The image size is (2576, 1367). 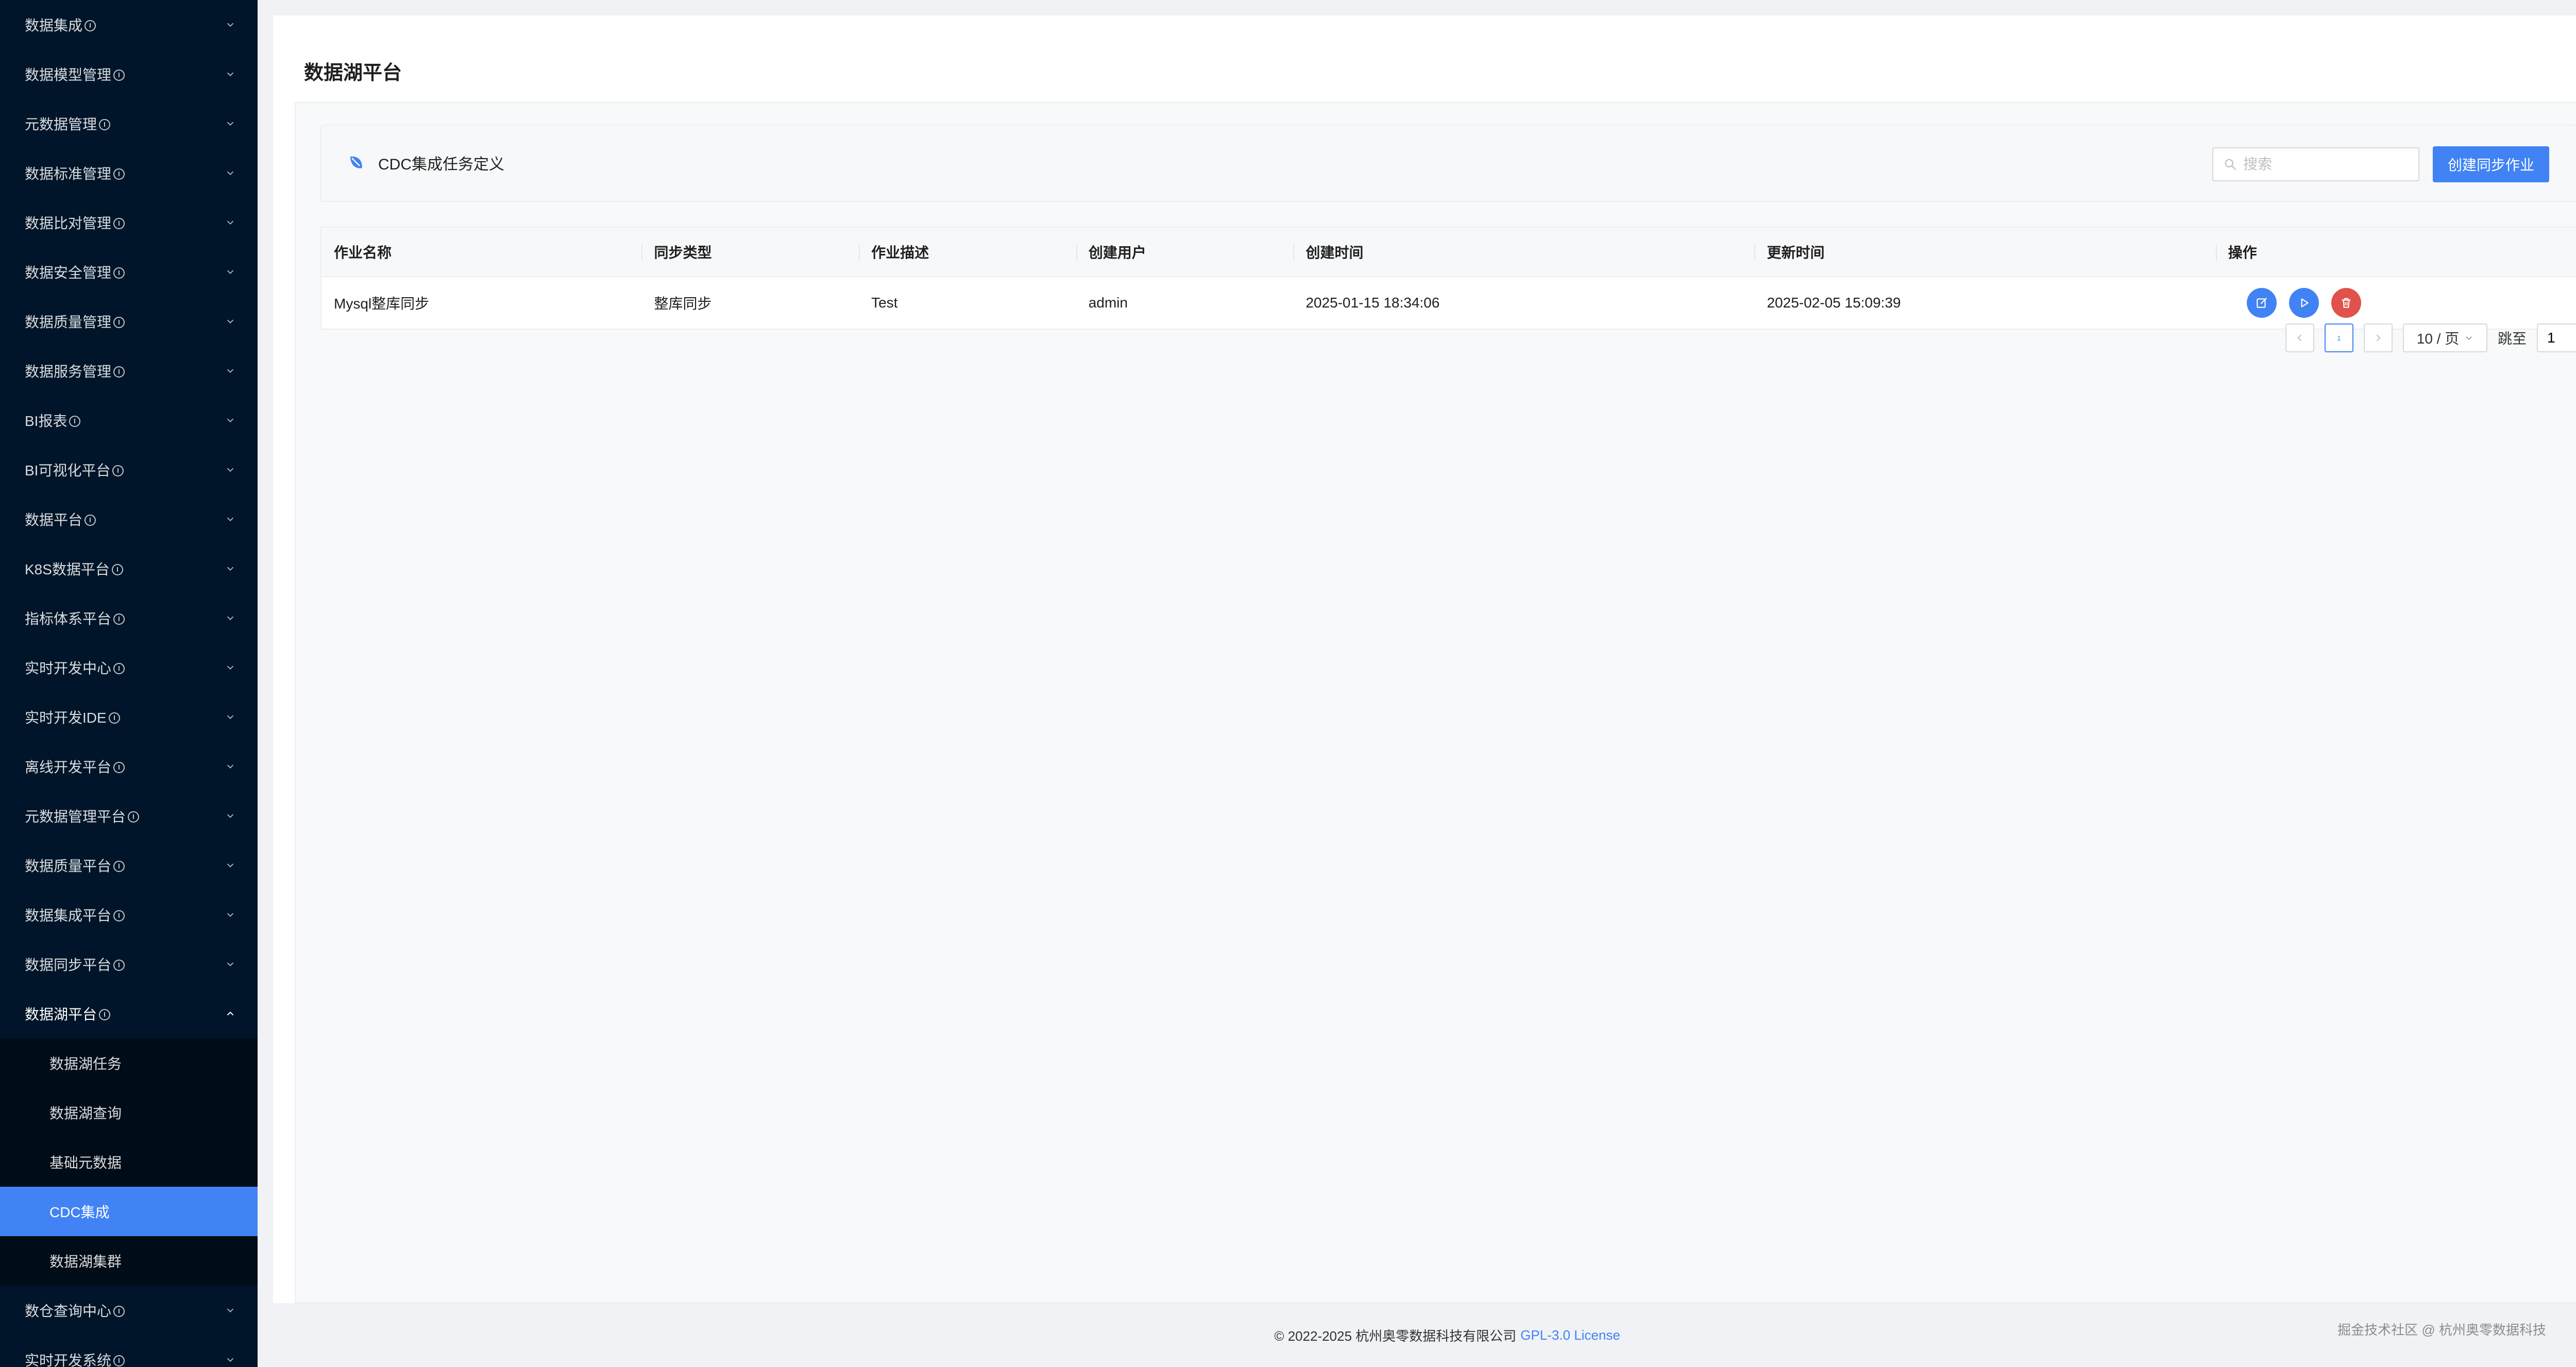 I want to click on sidebar-menu-item: BI可视化平台, so click(x=129, y=470).